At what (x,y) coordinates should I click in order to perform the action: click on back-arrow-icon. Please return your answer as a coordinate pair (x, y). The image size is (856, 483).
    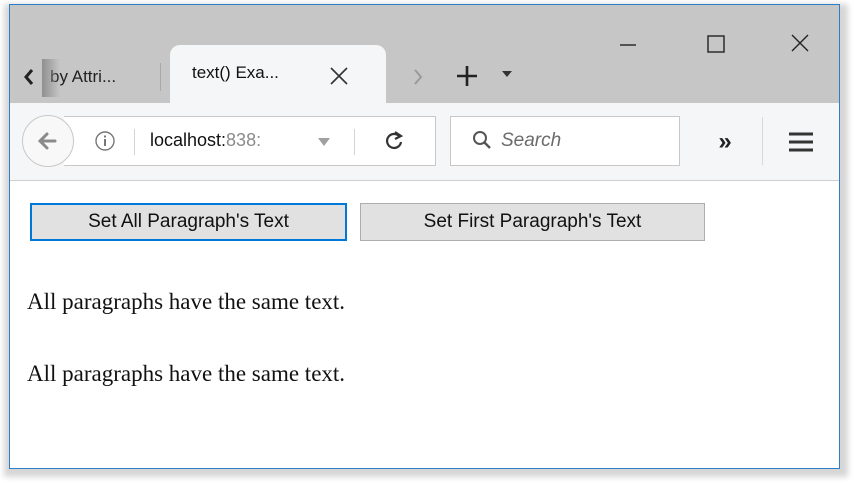
    Looking at the image, I should click on (47, 141).